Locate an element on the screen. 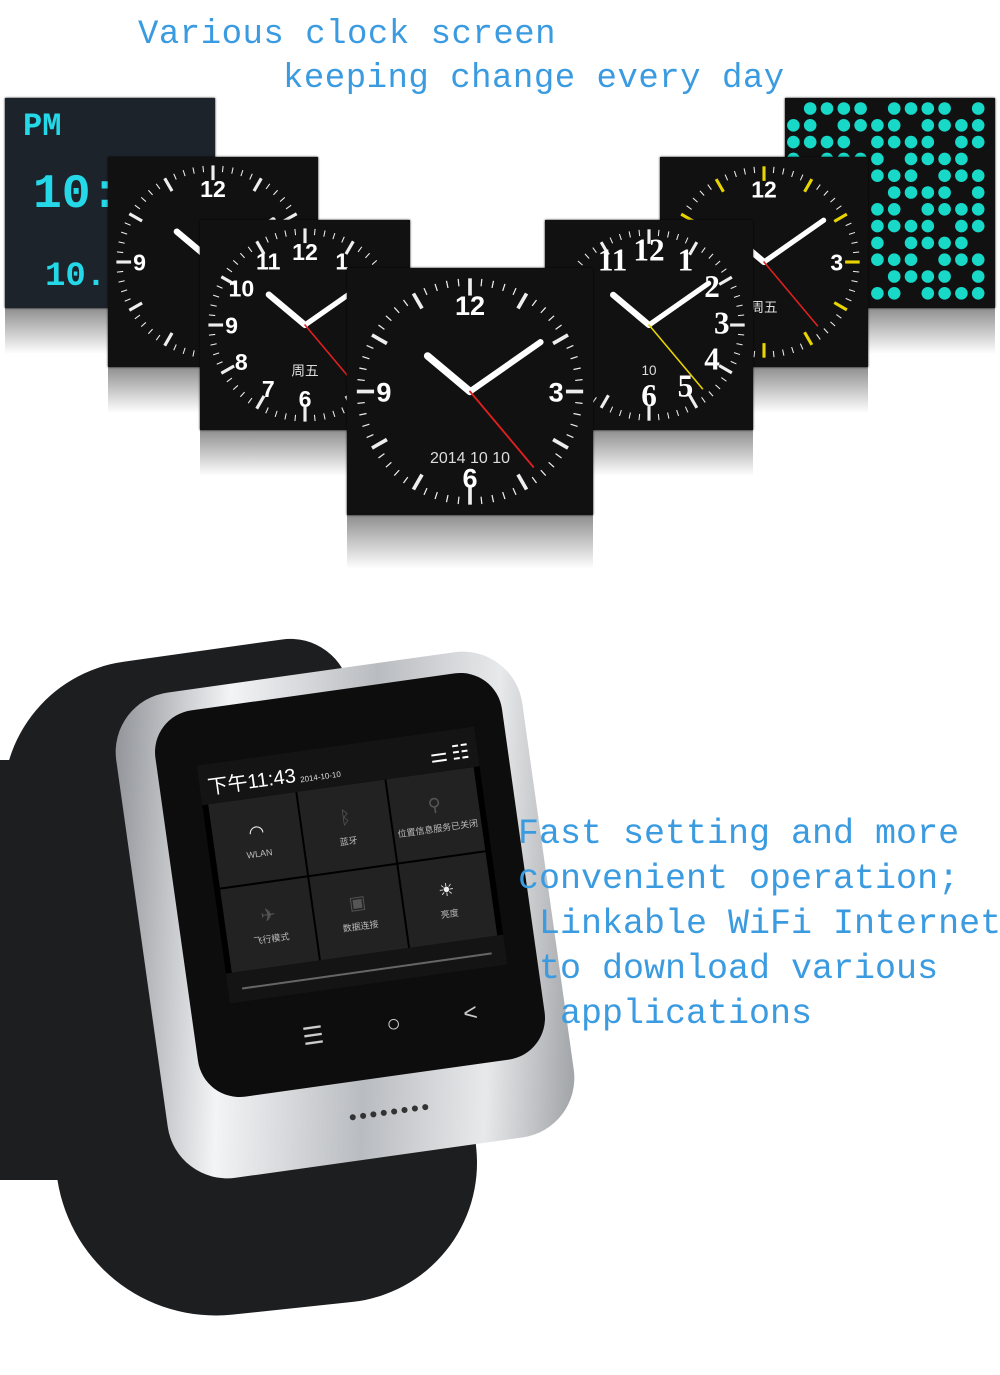 The height and width of the screenshot is (1375, 1000). settings-sliders-icon: ⚌ is located at coordinates (438, 755).